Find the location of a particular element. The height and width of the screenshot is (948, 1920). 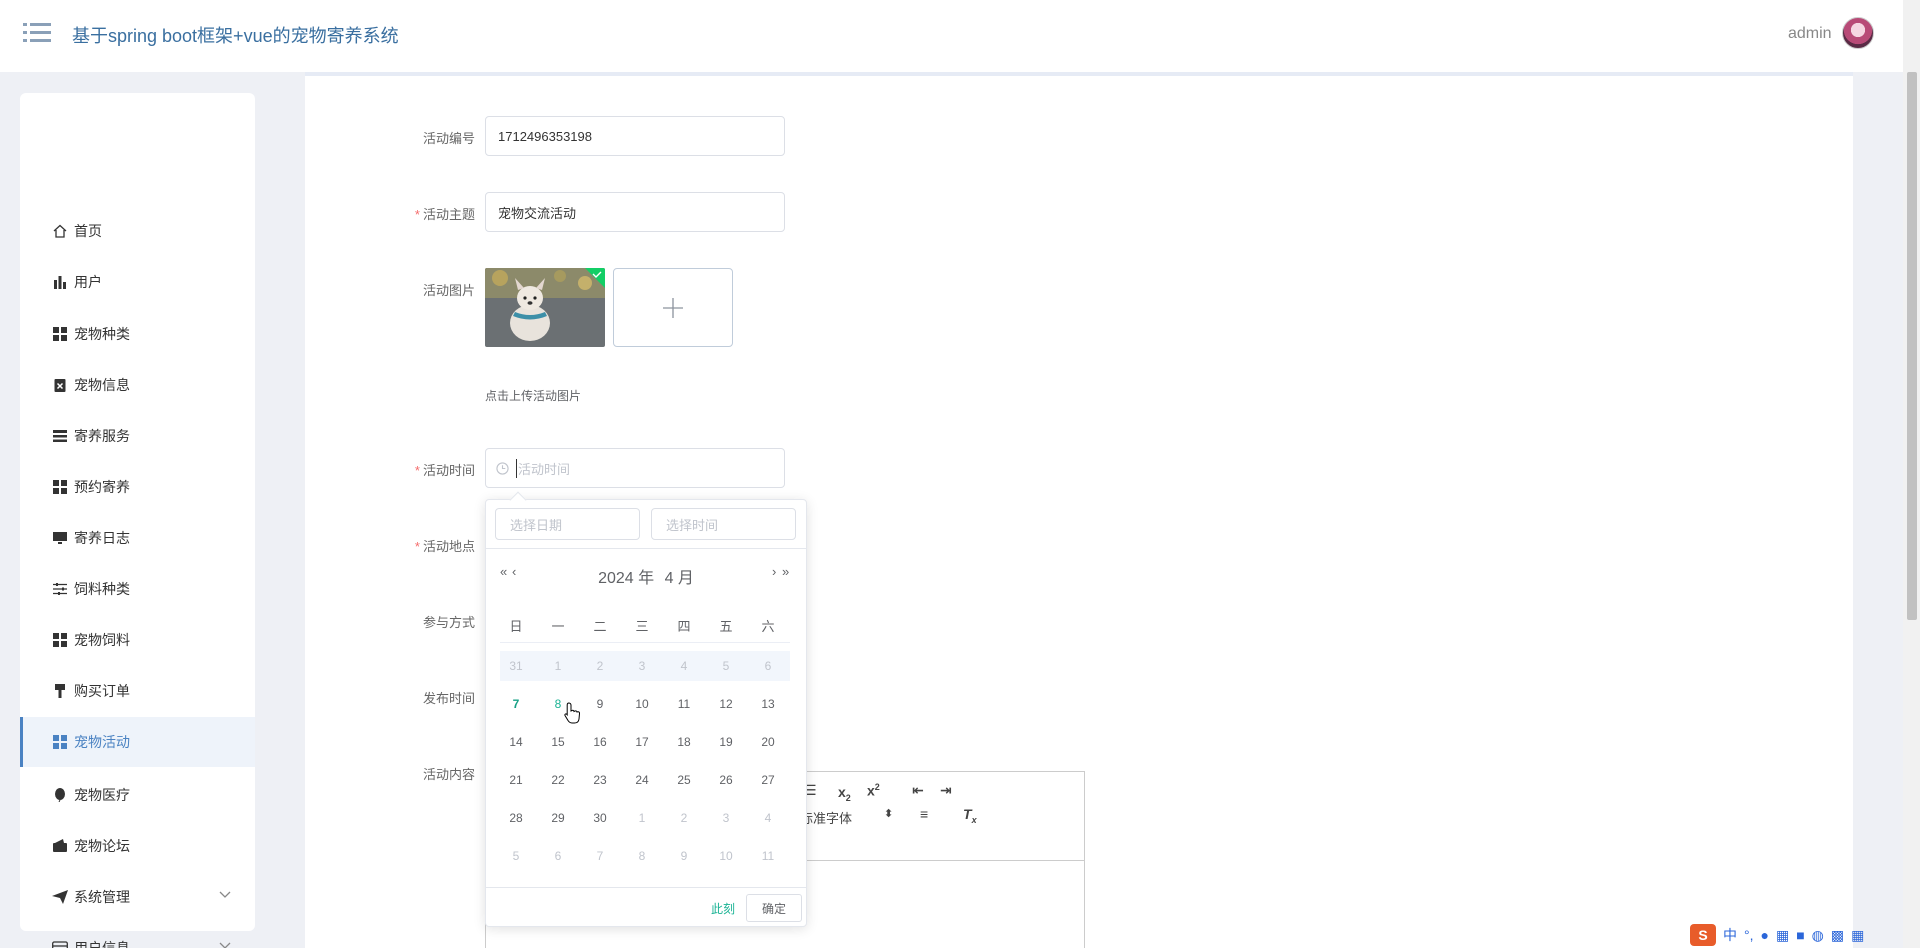

calendar-day: 31 is located at coordinates (516, 666).